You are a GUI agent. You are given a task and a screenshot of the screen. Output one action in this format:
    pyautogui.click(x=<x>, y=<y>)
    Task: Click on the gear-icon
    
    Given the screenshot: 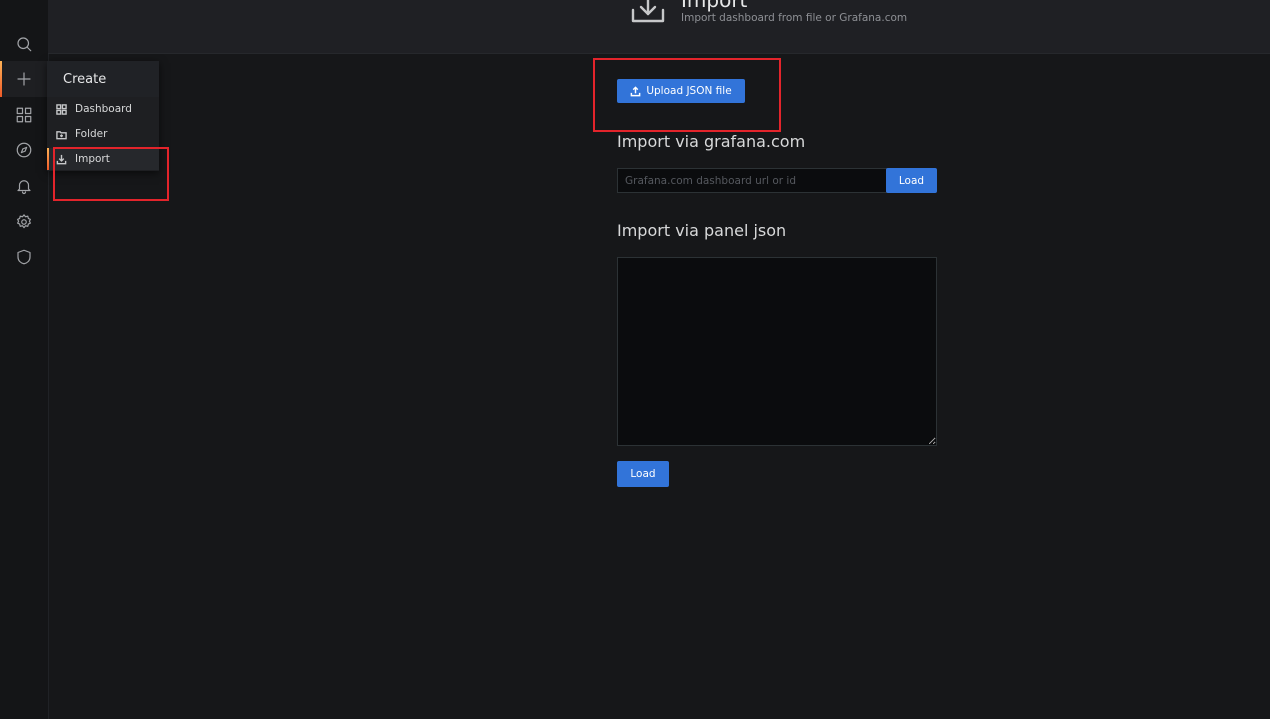 What is the action you would take?
    pyautogui.click(x=24, y=222)
    